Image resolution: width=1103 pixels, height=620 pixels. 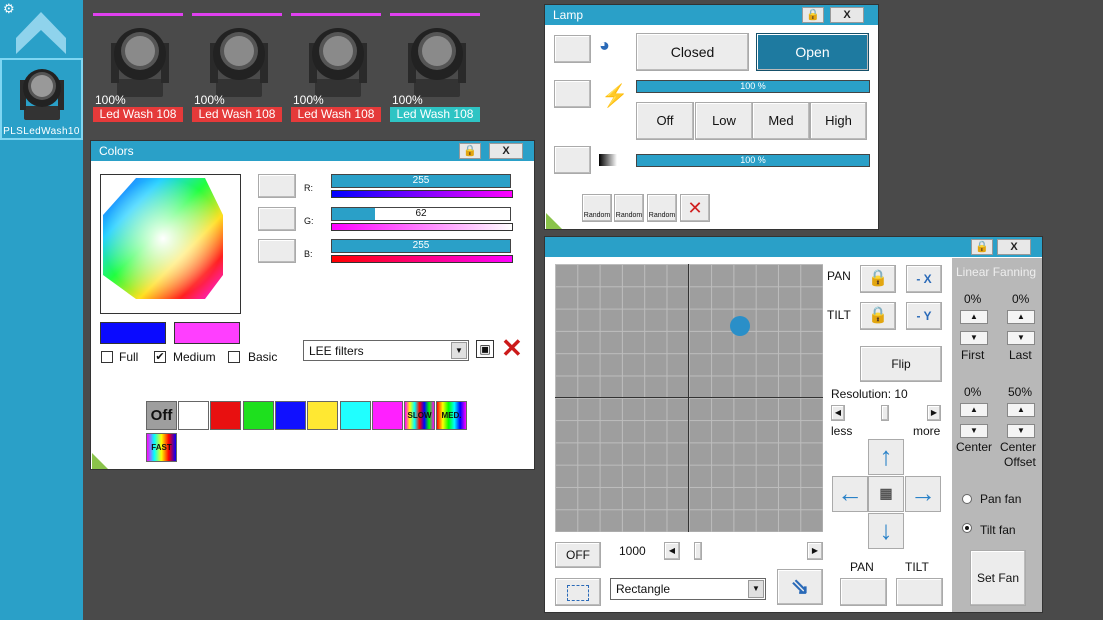 I want to click on select-area-button, so click(x=578, y=592).